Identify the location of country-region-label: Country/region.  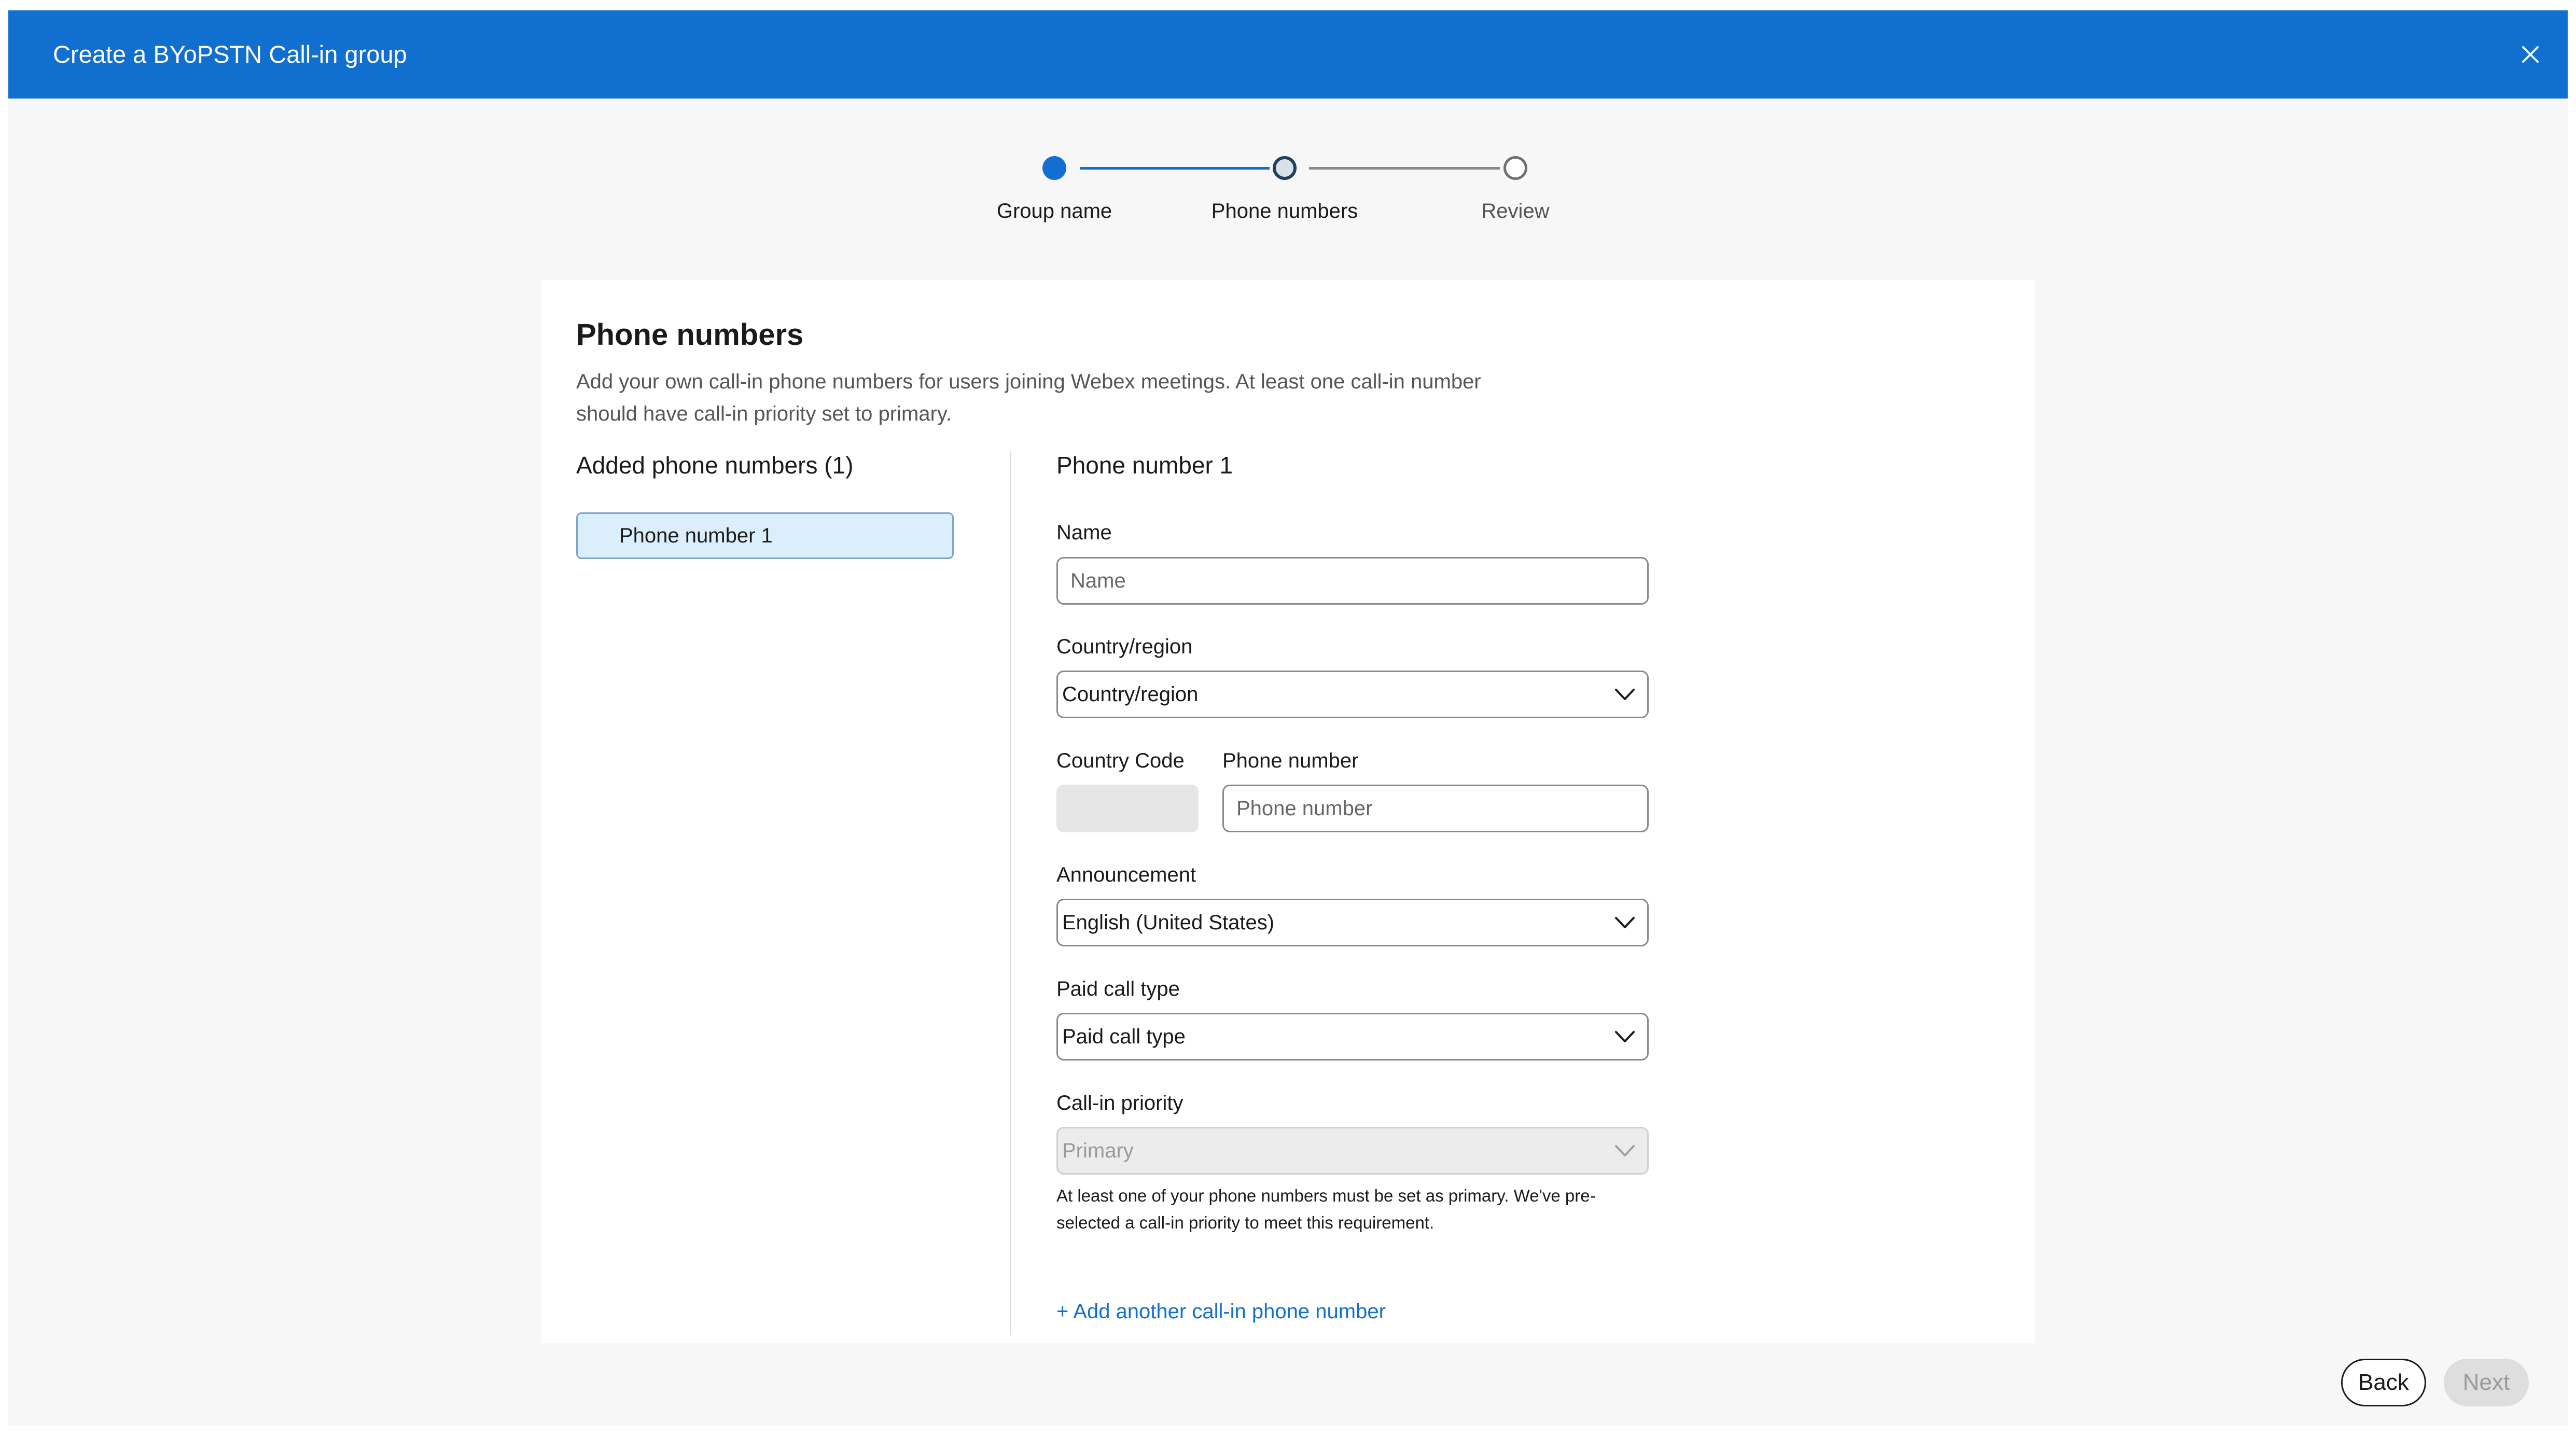
(1124, 646).